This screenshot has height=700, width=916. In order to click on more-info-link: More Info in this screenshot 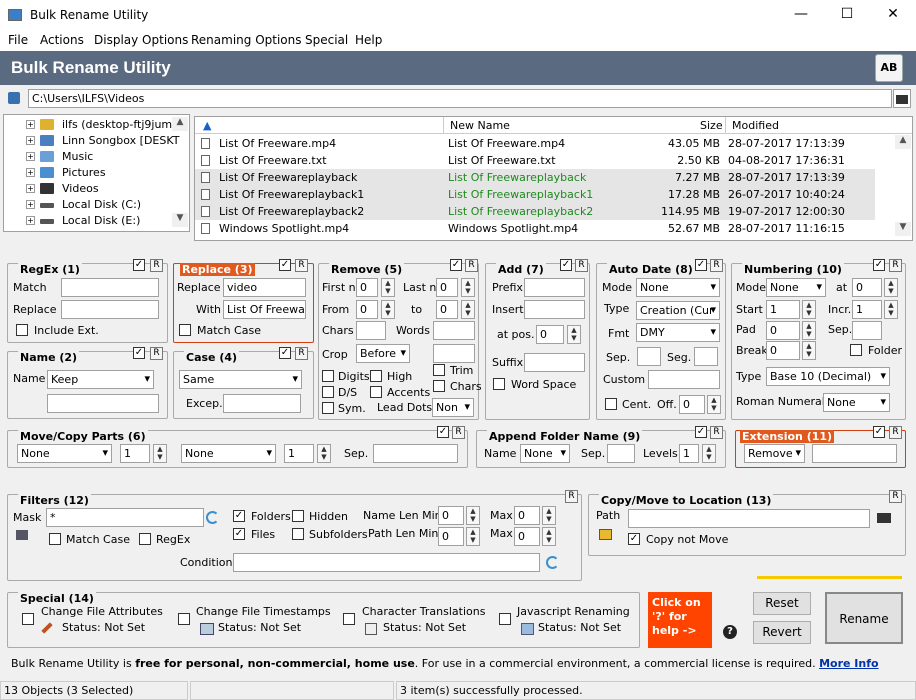, I will do `click(849, 663)`.